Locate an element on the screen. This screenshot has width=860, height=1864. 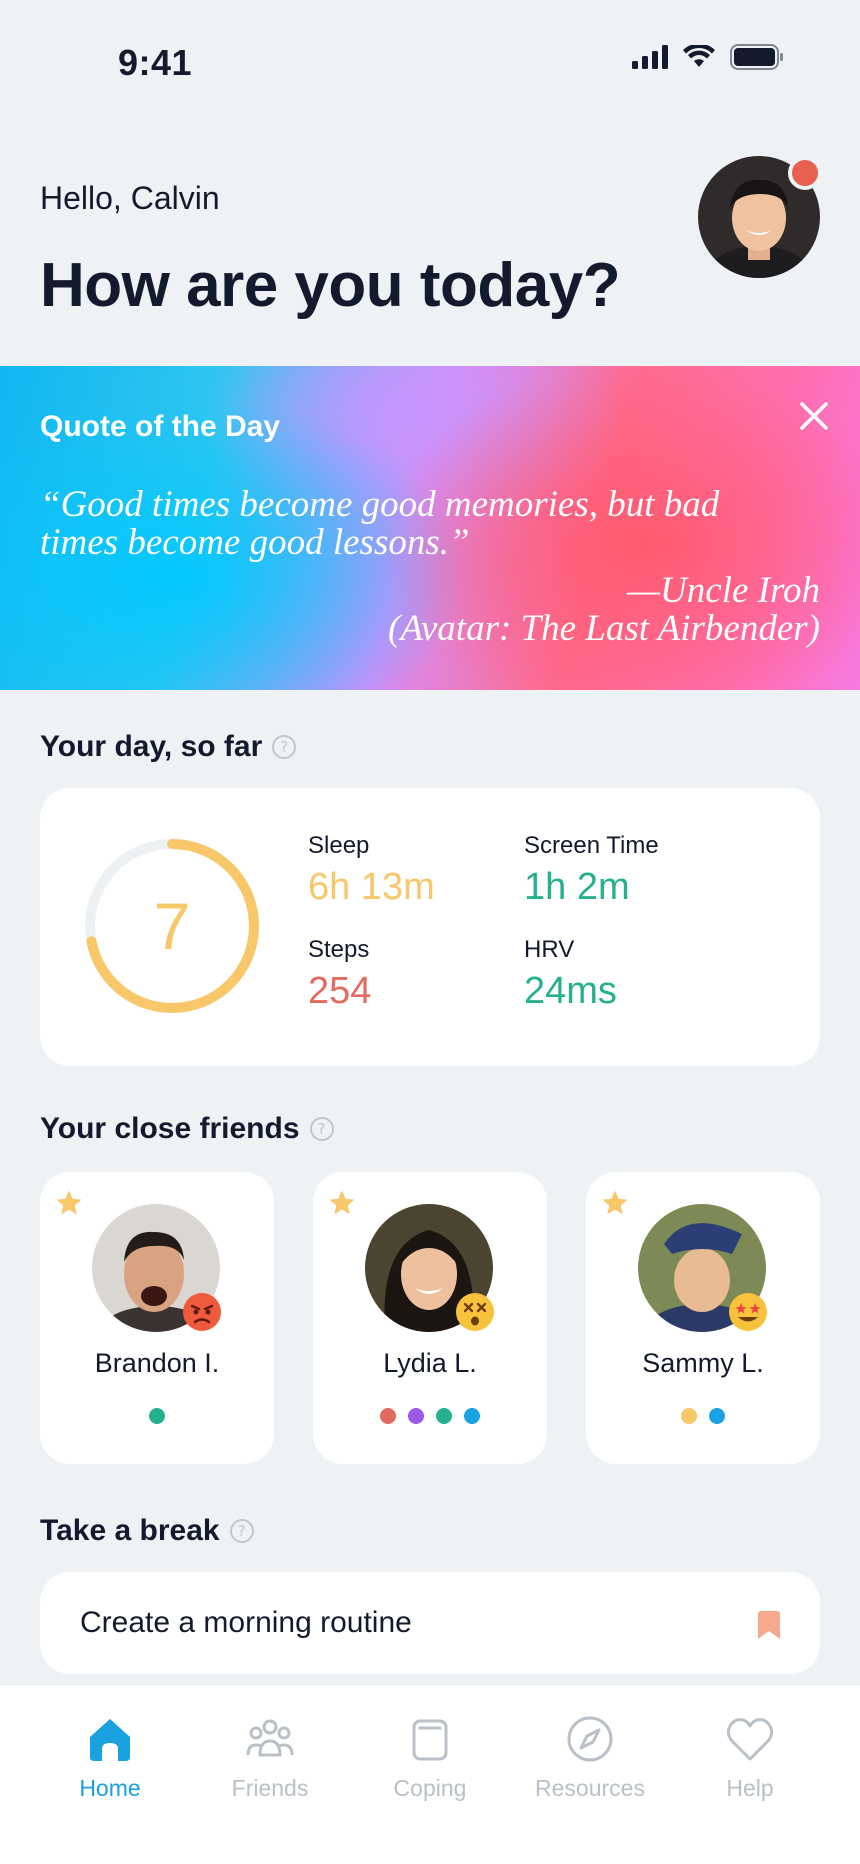
section-title-your-day: Your day, so far ? is located at coordinates (168, 747).